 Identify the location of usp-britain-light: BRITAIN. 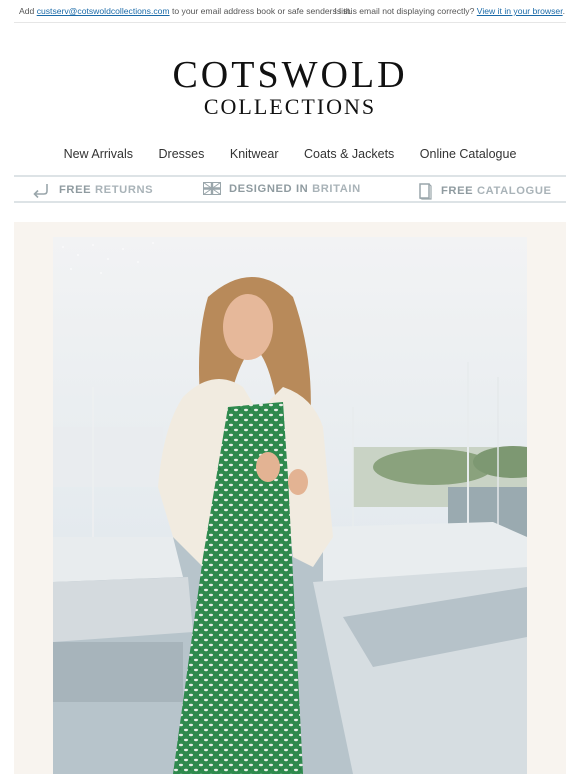
(336, 188).